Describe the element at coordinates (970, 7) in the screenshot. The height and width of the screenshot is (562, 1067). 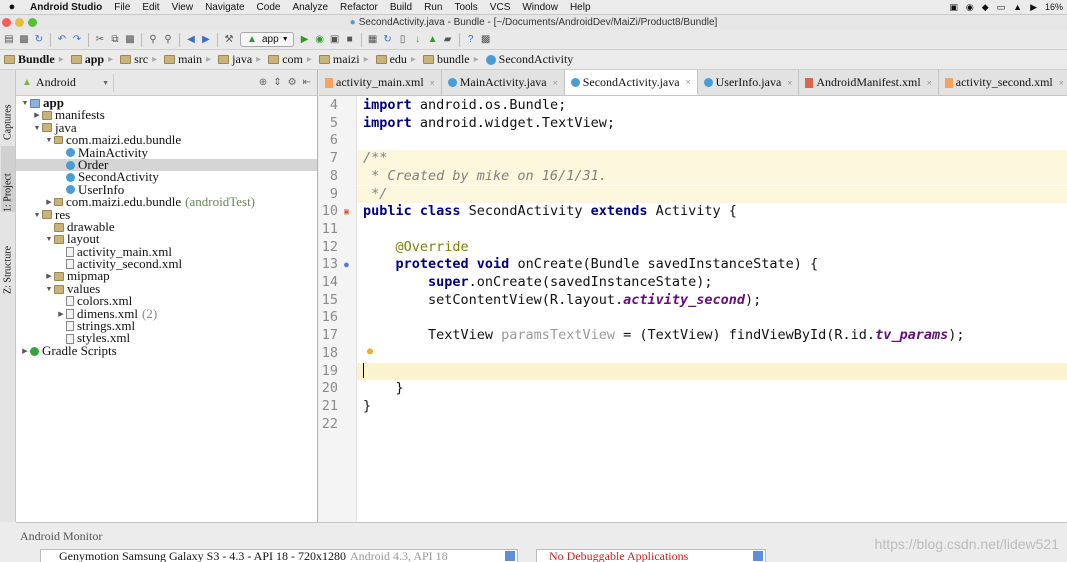
I see `notification-icon: ◉` at that location.